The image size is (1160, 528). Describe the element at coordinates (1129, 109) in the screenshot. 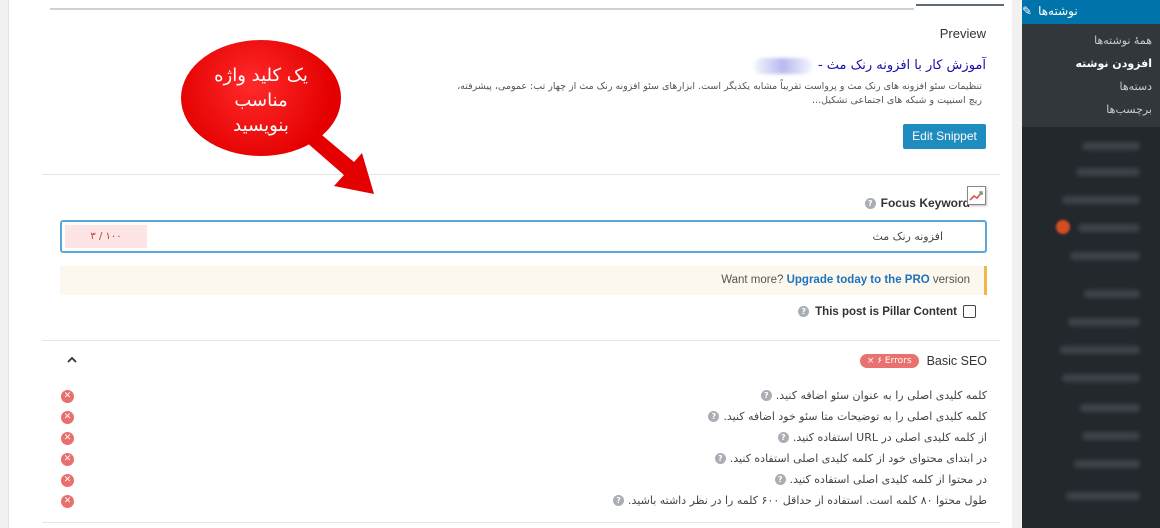

I see `sidebar-item-tags: برچسب‌ها` at that location.